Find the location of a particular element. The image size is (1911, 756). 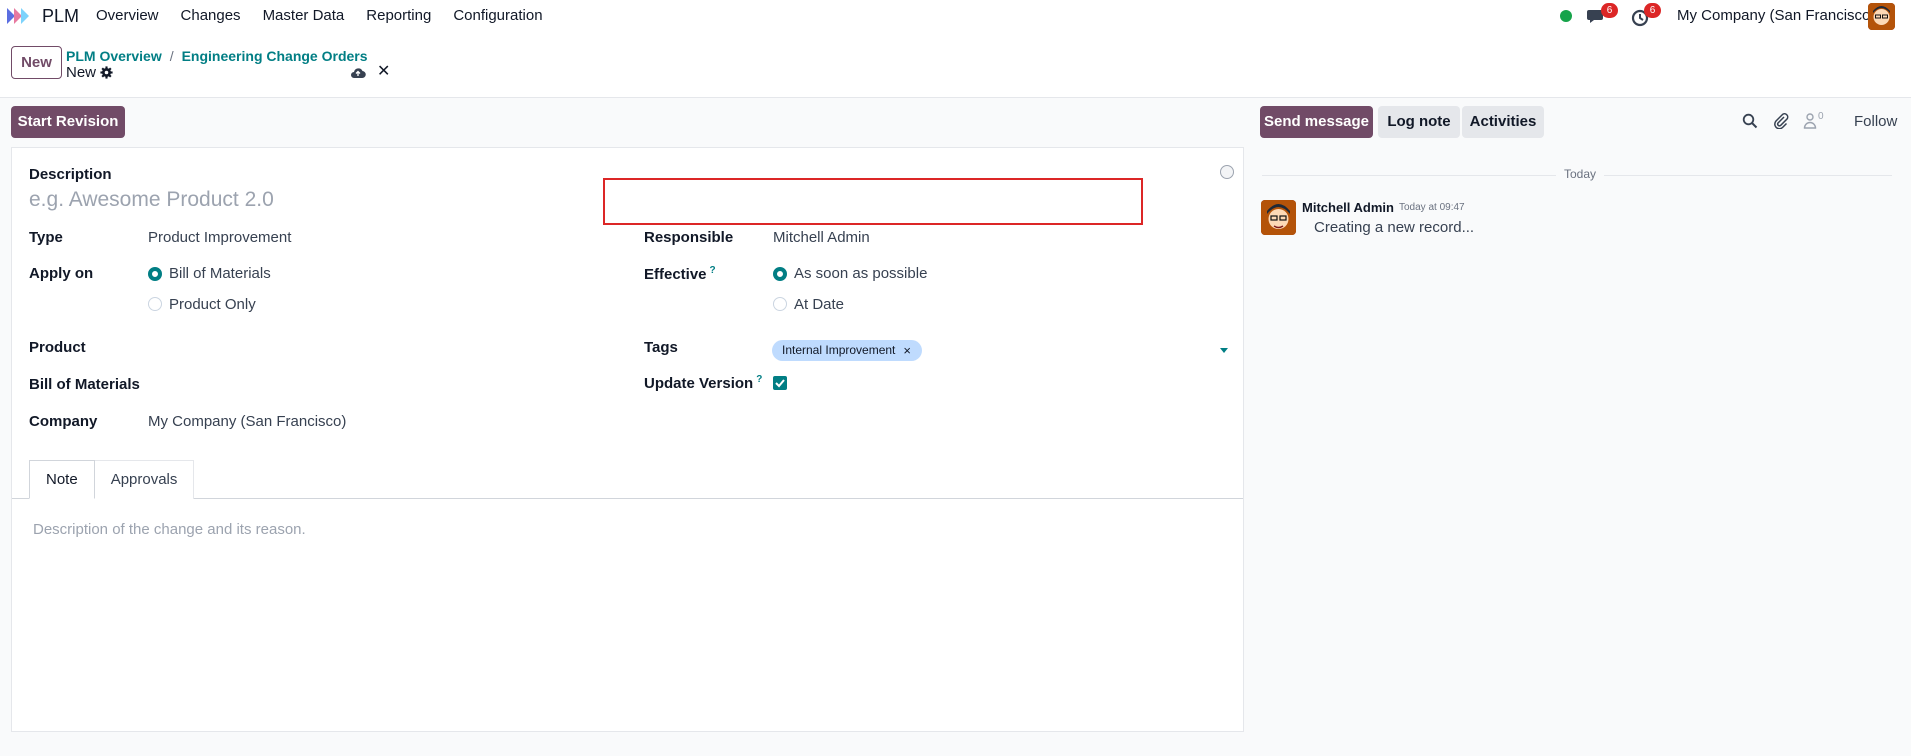

tags-field-highlight is located at coordinates (873, 201).